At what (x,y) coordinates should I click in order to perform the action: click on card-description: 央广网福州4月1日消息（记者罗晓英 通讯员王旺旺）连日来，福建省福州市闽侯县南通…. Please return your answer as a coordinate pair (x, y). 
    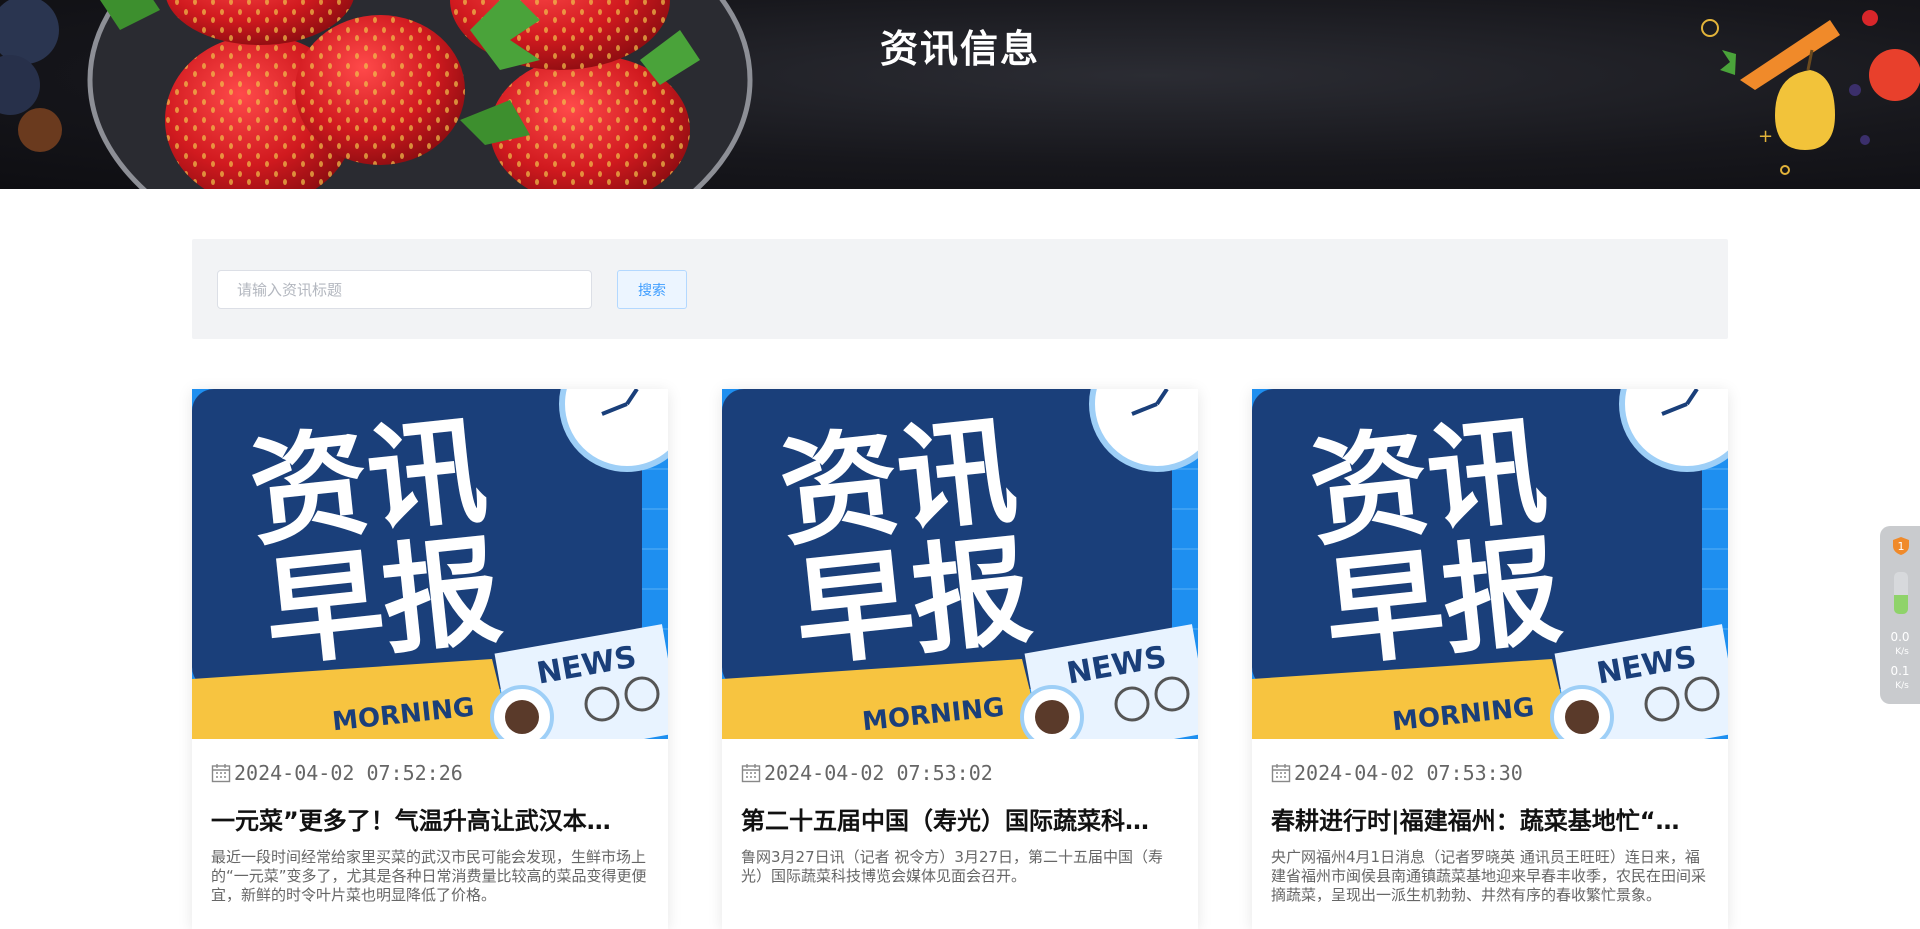
    Looking at the image, I should click on (1489, 876).